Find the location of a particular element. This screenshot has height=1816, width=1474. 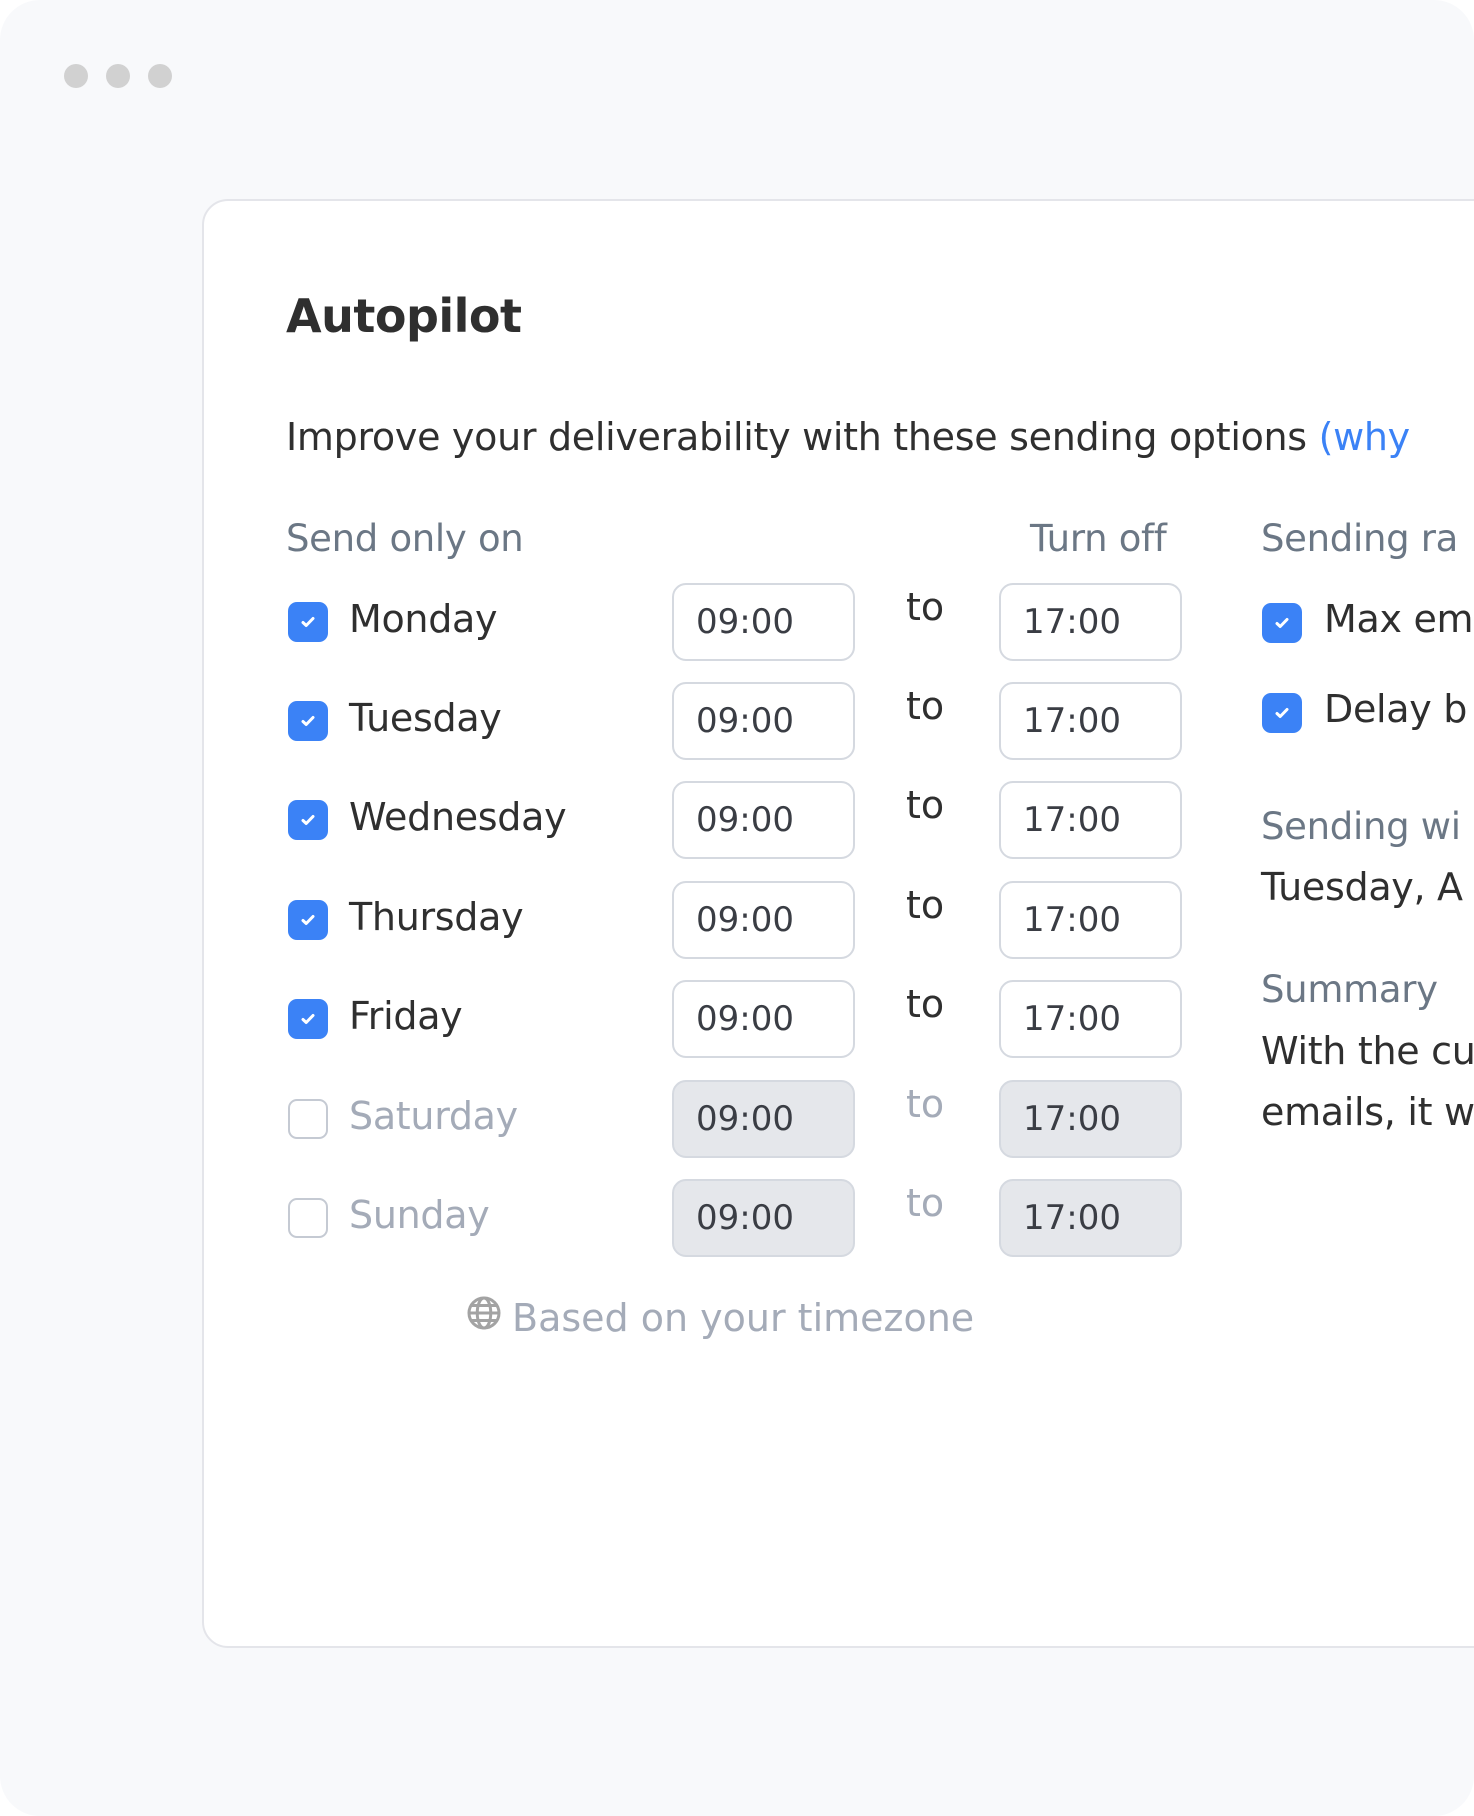

day-row: Saturday 09:00 to 17:00 is located at coordinates (736, 1119).